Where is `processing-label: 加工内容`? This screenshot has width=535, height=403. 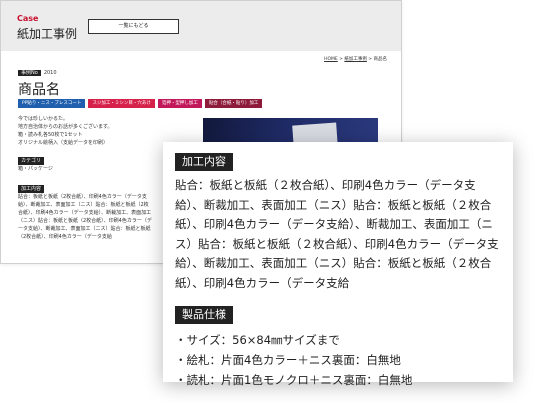 processing-label: 加工内容 is located at coordinates (31, 189).